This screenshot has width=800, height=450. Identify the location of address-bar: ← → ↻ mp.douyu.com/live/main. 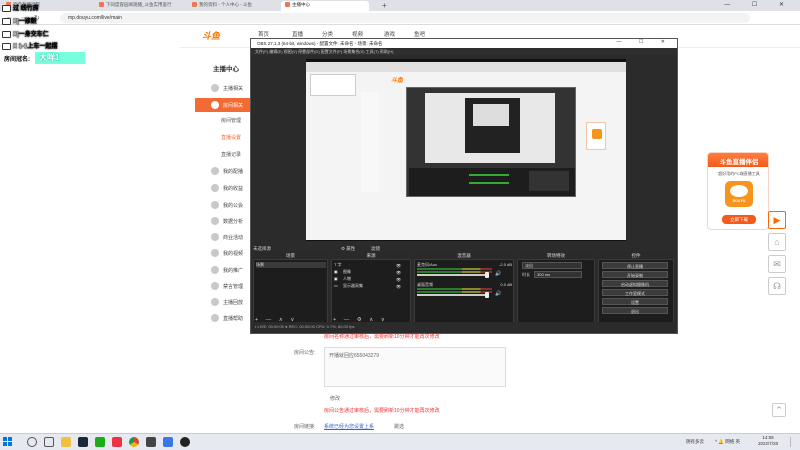
(400, 18).